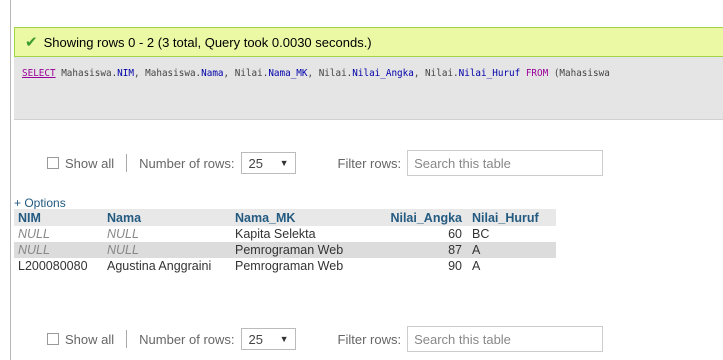  Describe the element at coordinates (579, 73) in the screenshot. I see `sql-text-segment: (Mahasiswa` at that location.